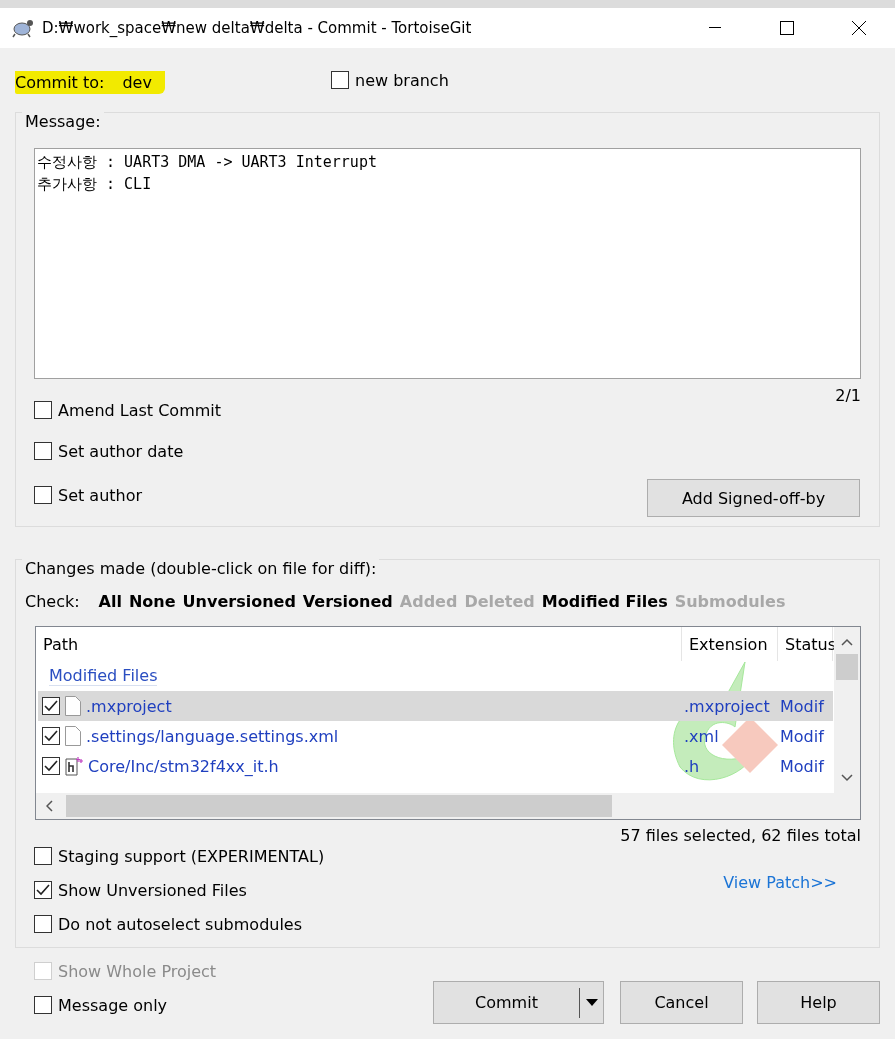 Image resolution: width=895 pixels, height=1039 pixels. What do you see at coordinates (257, 28) in the screenshot?
I see `window-title: D:₩work_space₩new delta₩delta - Commit - TortoiseGit` at bounding box center [257, 28].